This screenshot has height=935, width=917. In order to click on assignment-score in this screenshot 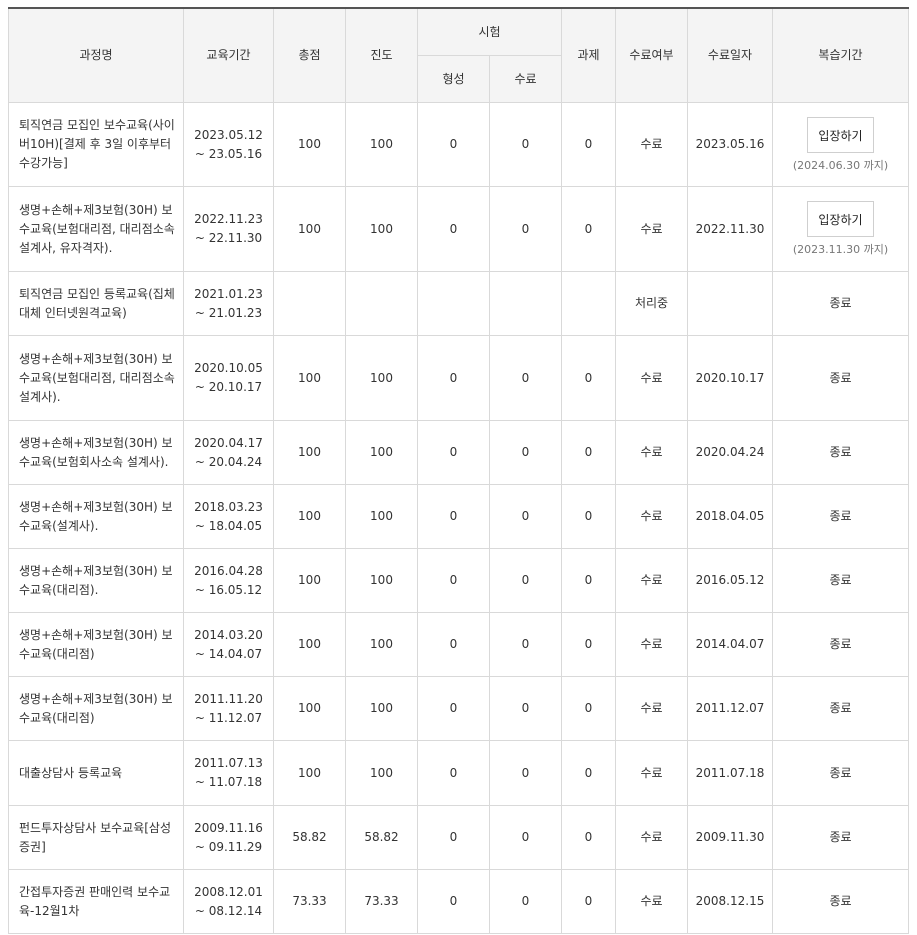, I will do `click(588, 303)`.